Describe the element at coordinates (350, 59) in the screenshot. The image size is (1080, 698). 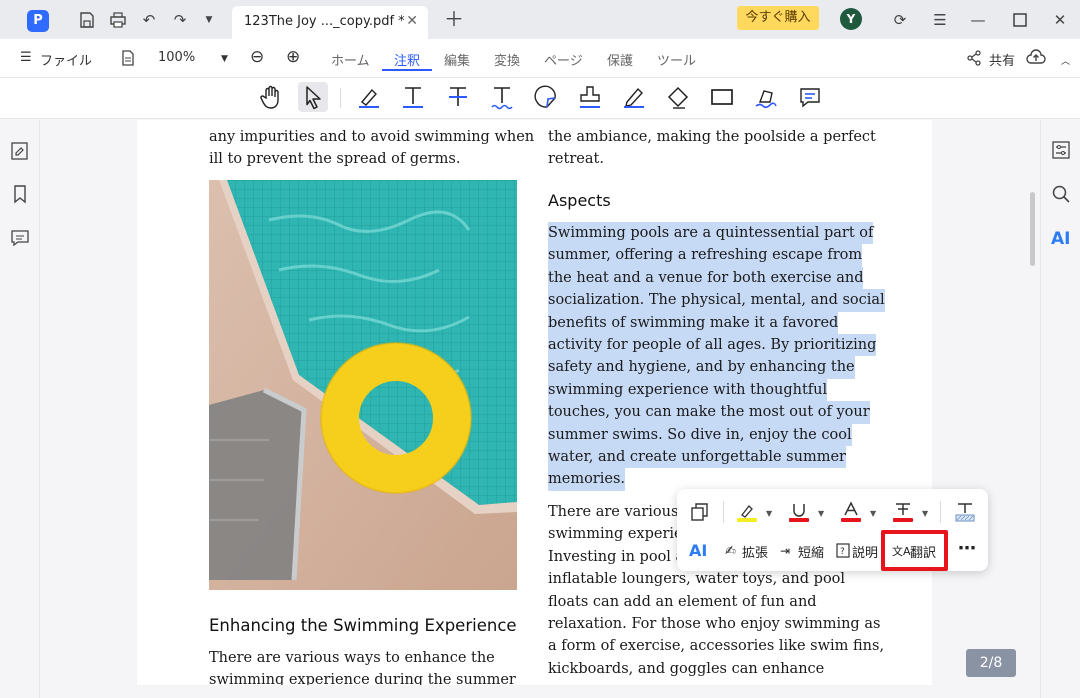
I see `tab-home: ホーム` at that location.